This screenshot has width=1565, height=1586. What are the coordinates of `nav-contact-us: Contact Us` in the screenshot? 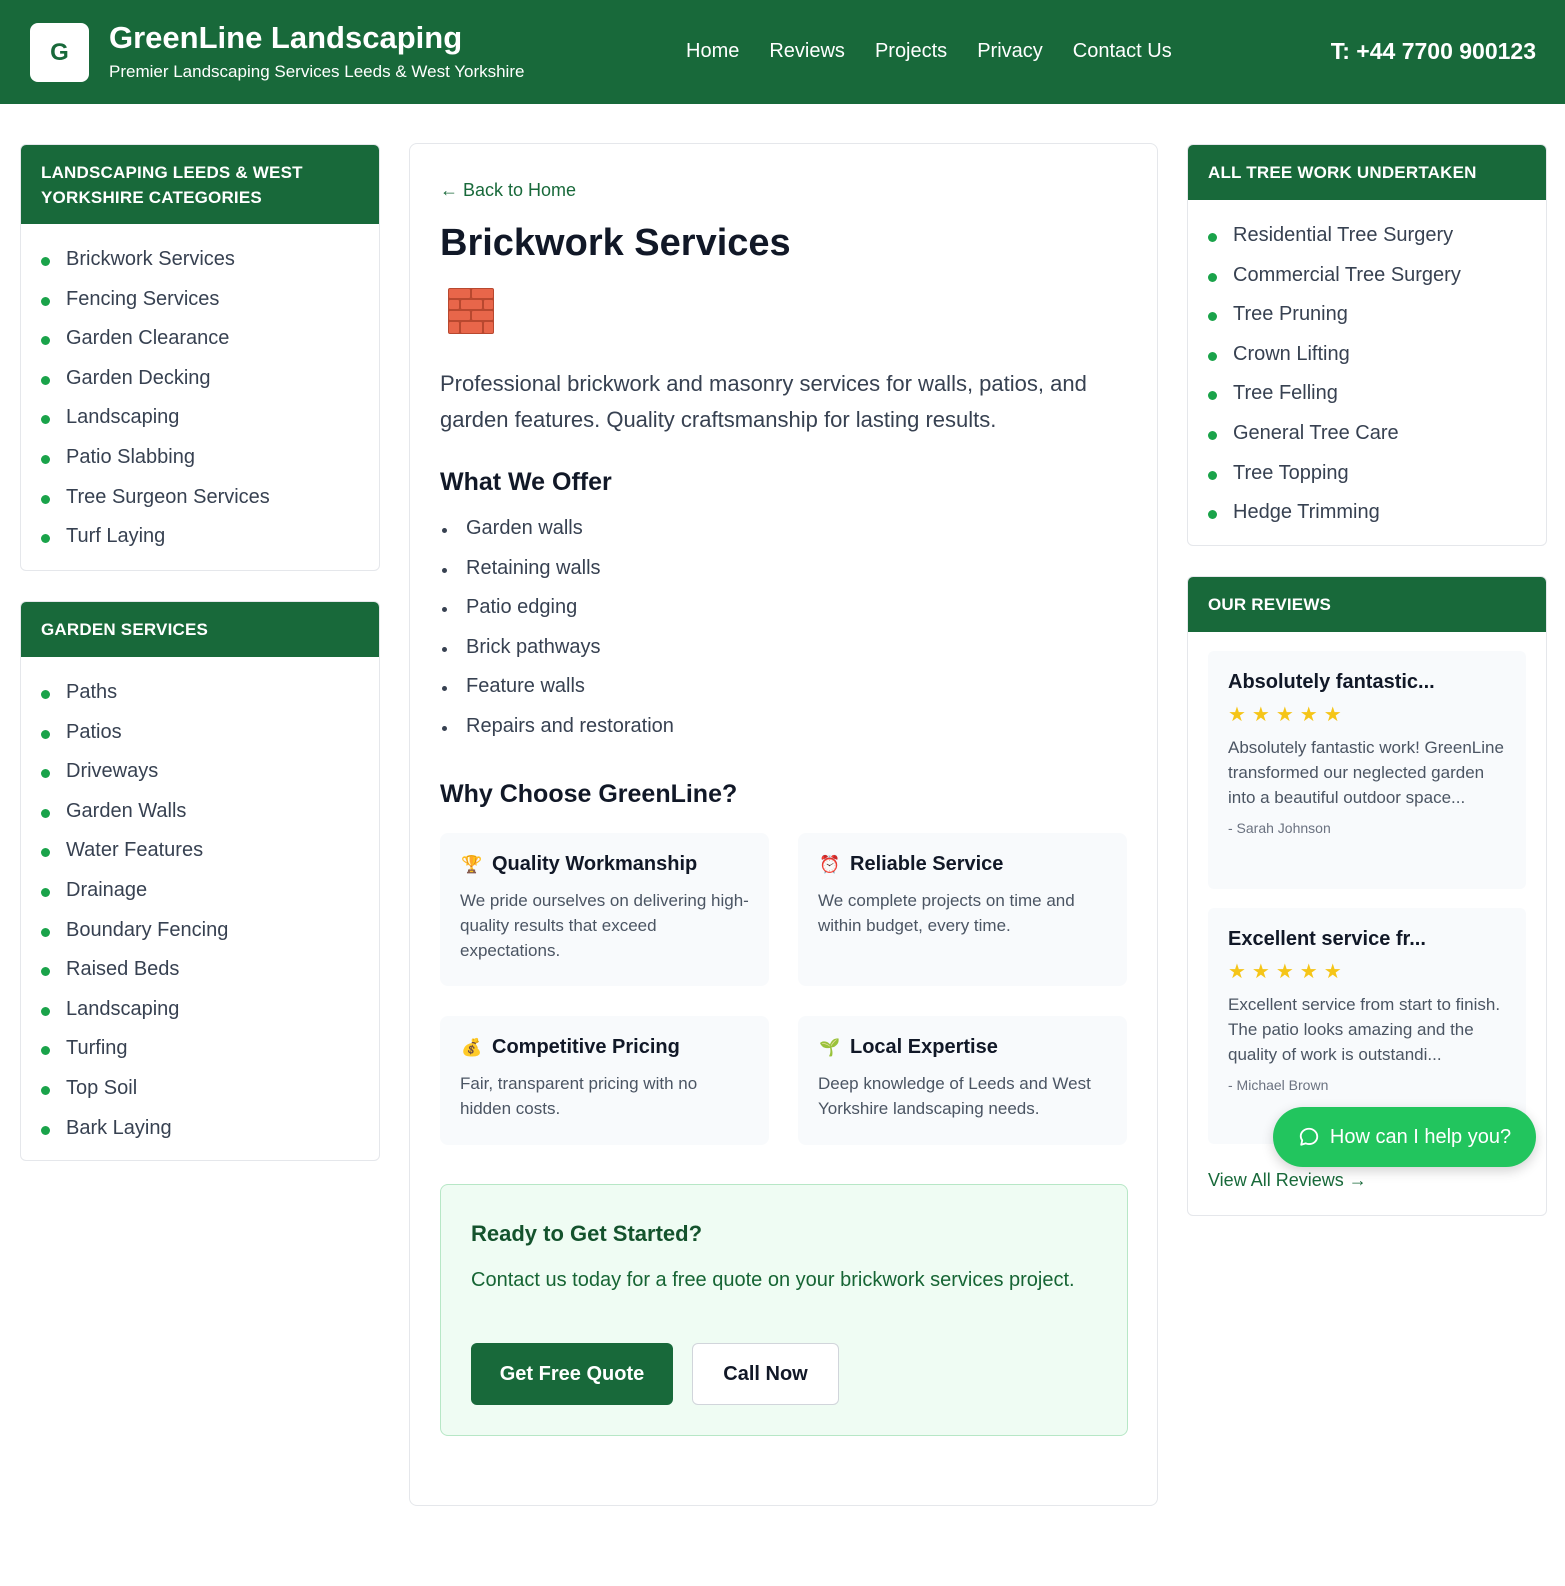 It's located at (1122, 51).